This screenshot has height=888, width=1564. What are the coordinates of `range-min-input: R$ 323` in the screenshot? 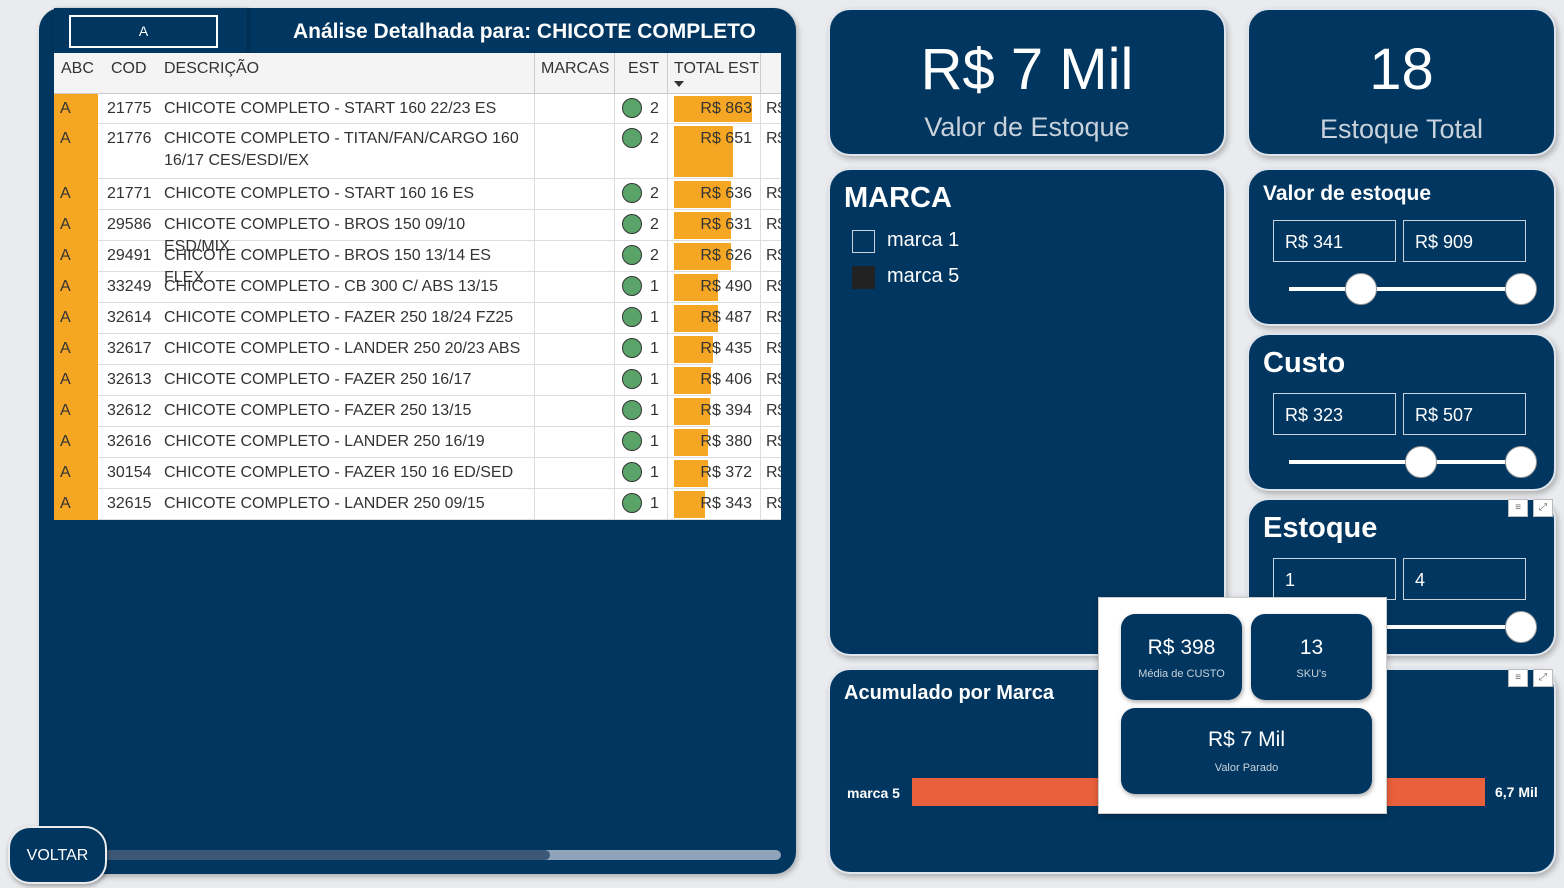 It's located at (1334, 414).